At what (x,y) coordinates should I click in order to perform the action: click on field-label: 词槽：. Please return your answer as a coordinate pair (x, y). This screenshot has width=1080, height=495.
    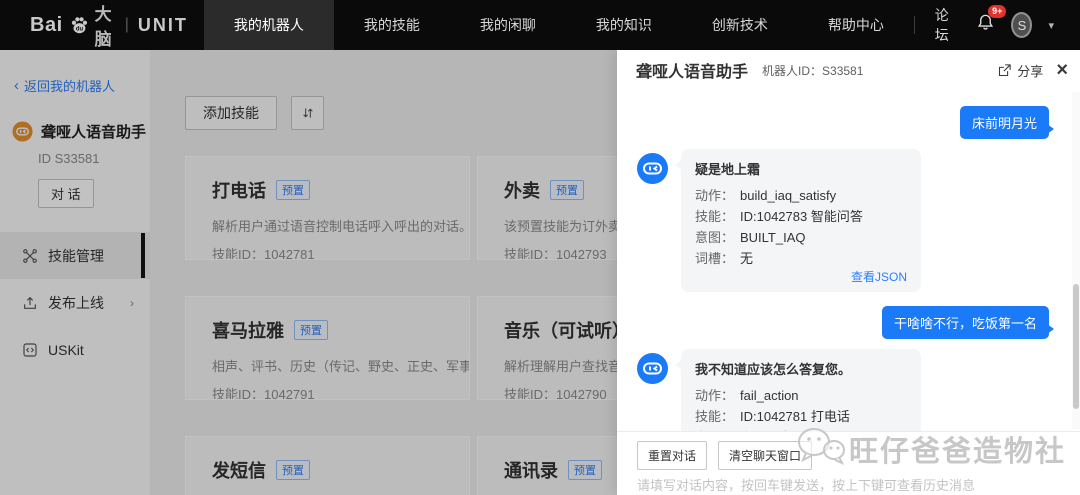
    Looking at the image, I should click on (715, 258).